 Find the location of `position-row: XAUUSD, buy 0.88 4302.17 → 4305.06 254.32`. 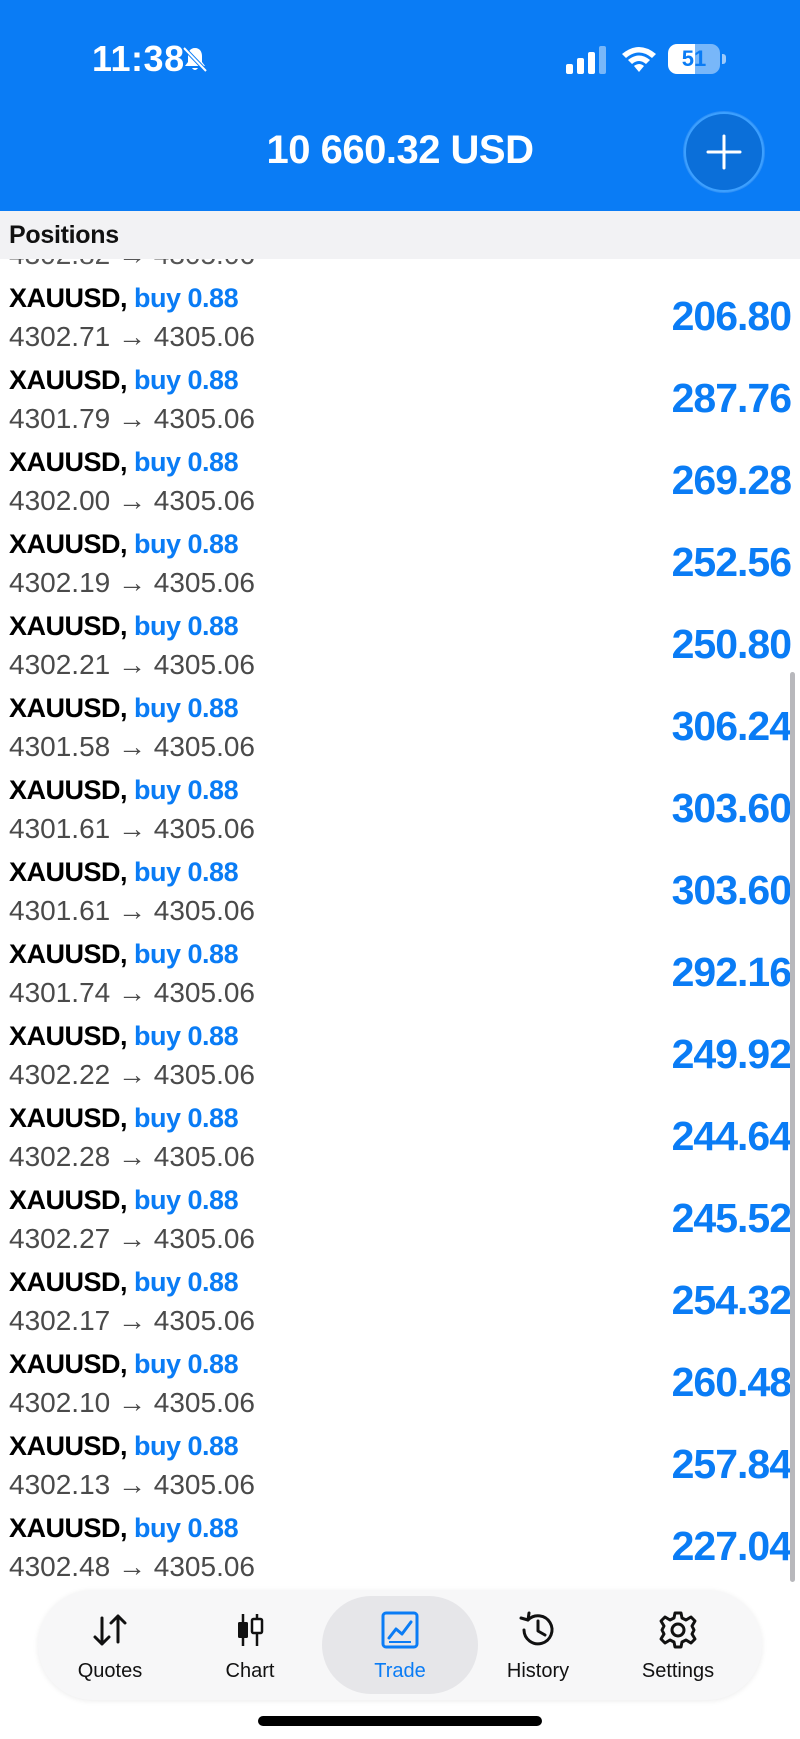

position-row: XAUUSD, buy 0.88 4302.17 → 4305.06 254.32 is located at coordinates (400, 1306).